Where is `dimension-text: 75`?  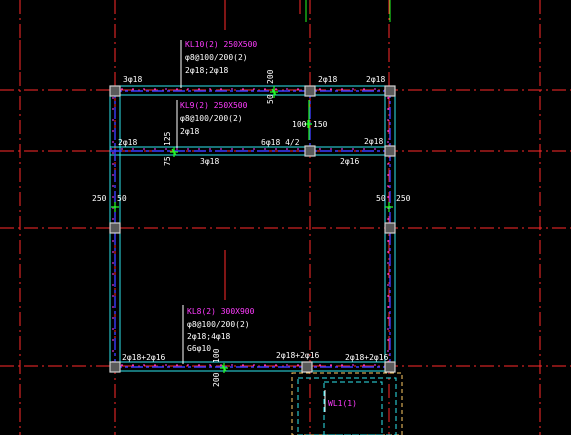
dimension-text: 75 is located at coordinates (167, 161).